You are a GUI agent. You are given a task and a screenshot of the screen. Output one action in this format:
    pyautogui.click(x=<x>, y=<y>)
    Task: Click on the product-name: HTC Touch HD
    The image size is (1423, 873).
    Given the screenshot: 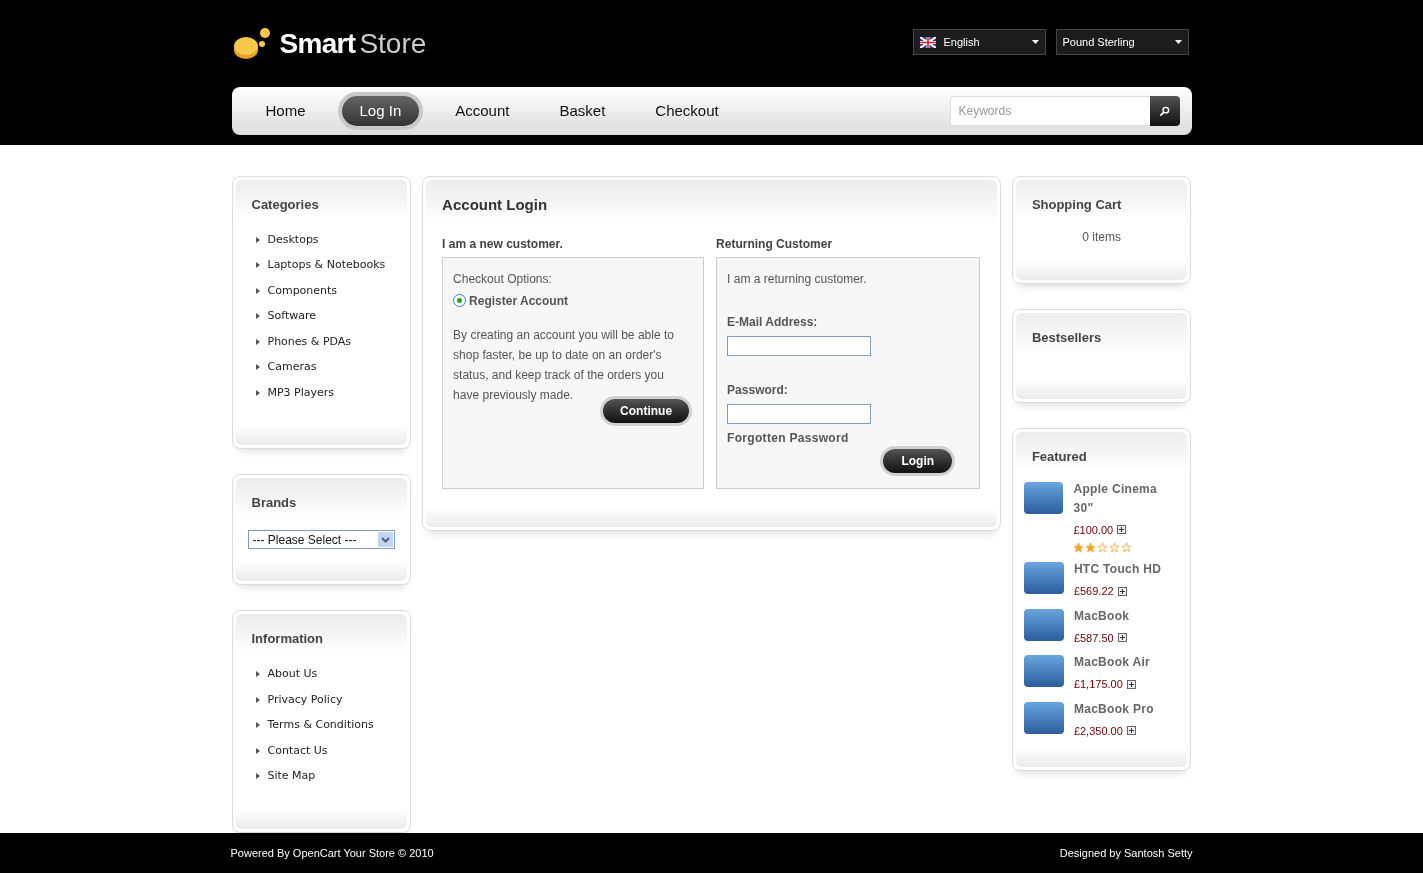 What is the action you would take?
    pyautogui.click(x=1117, y=570)
    